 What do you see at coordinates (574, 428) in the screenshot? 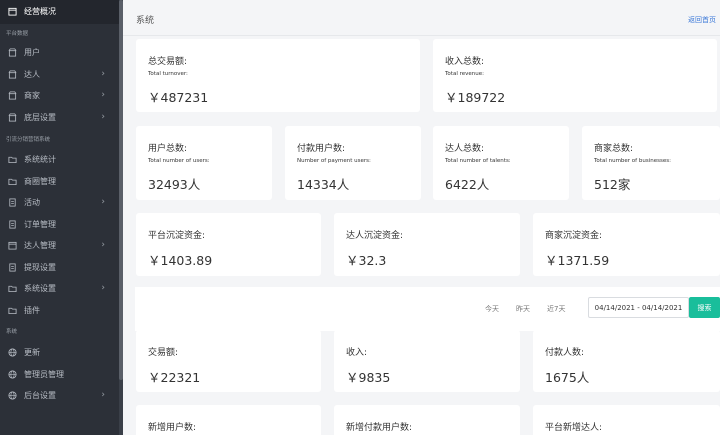
I see `card-label: 平台新增达人:` at bounding box center [574, 428].